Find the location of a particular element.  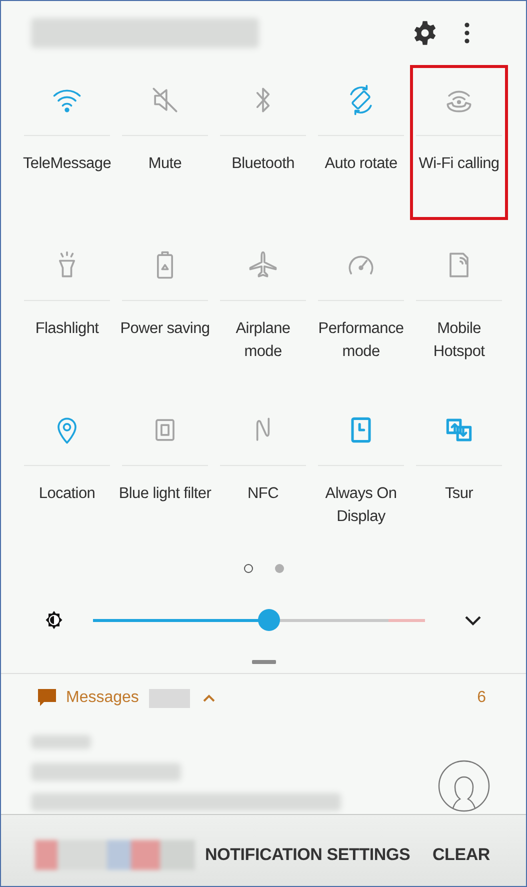

brightness-icon is located at coordinates (54, 620).